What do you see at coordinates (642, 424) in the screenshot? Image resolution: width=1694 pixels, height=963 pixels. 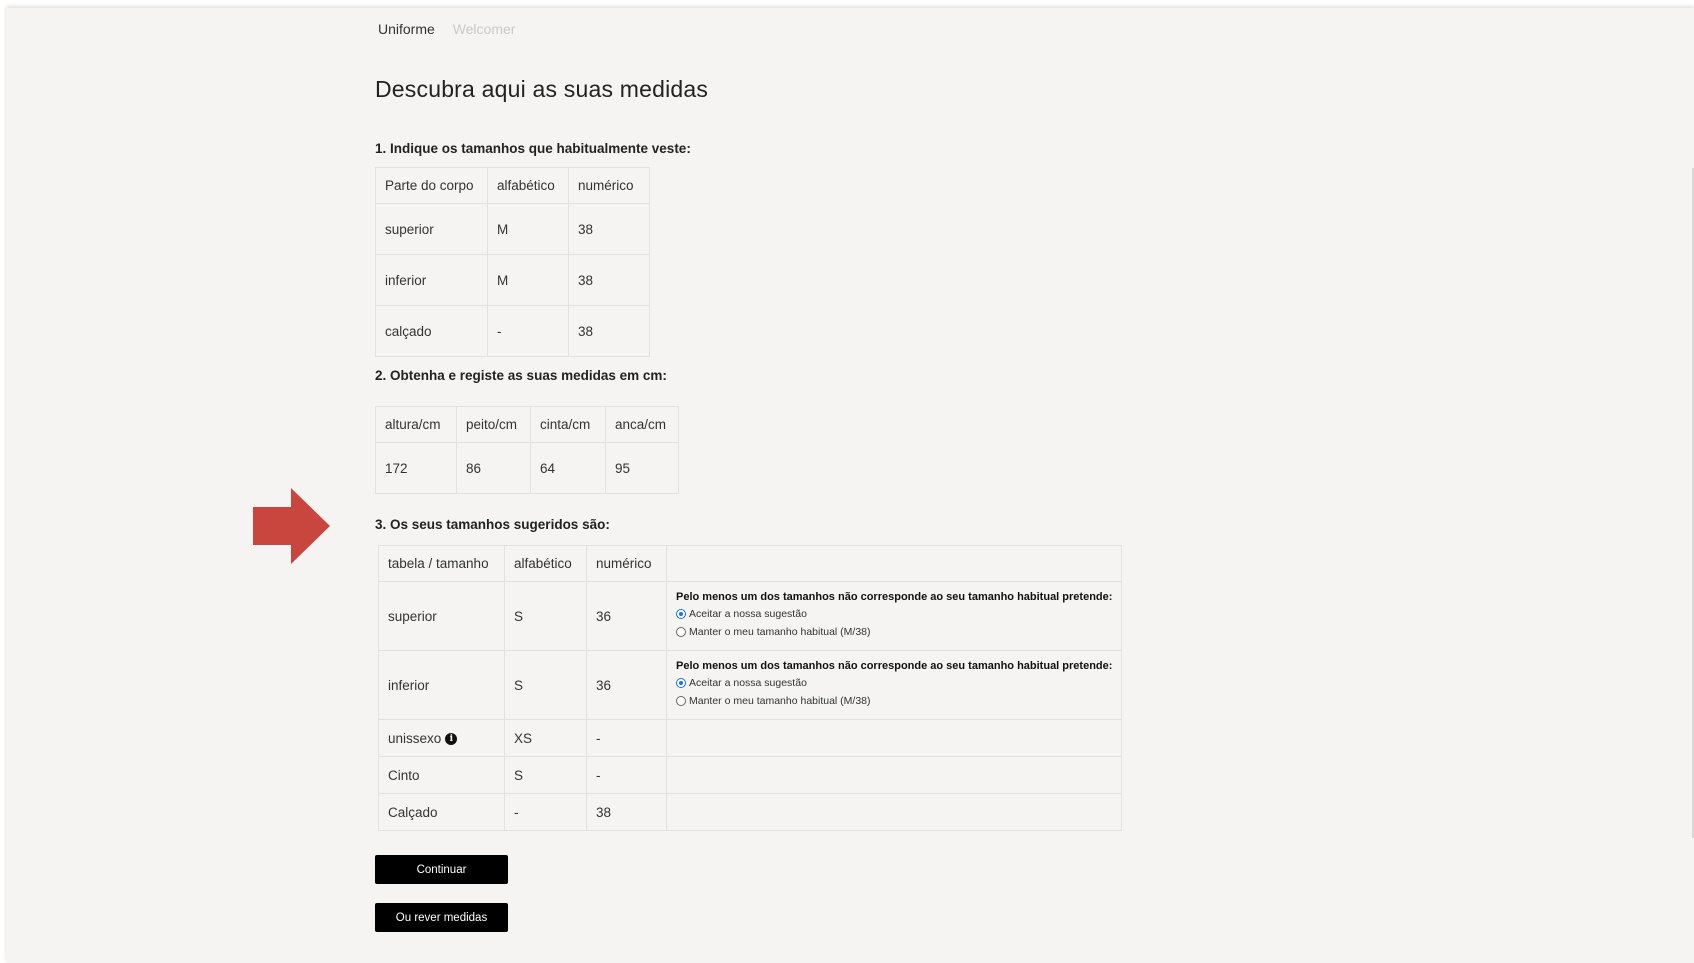 I see `column-header: anca/cm` at bounding box center [642, 424].